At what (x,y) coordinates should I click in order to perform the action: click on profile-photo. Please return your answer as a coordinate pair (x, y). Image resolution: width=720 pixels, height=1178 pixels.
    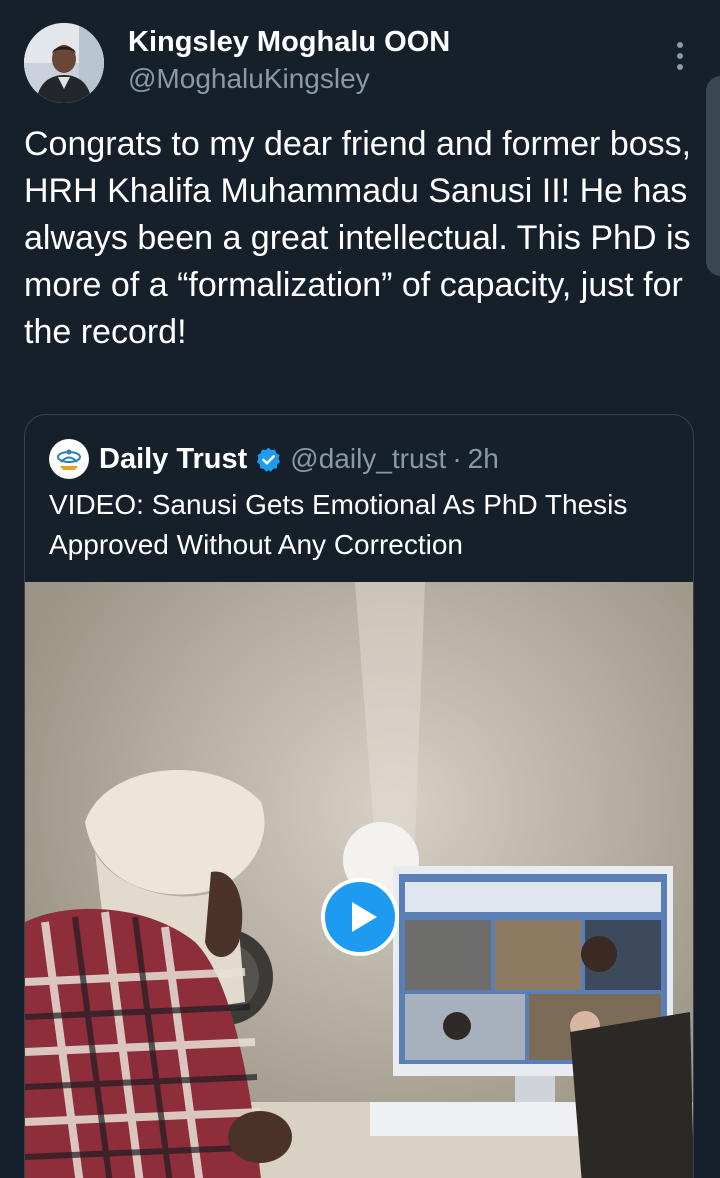
    Looking at the image, I should click on (64, 63).